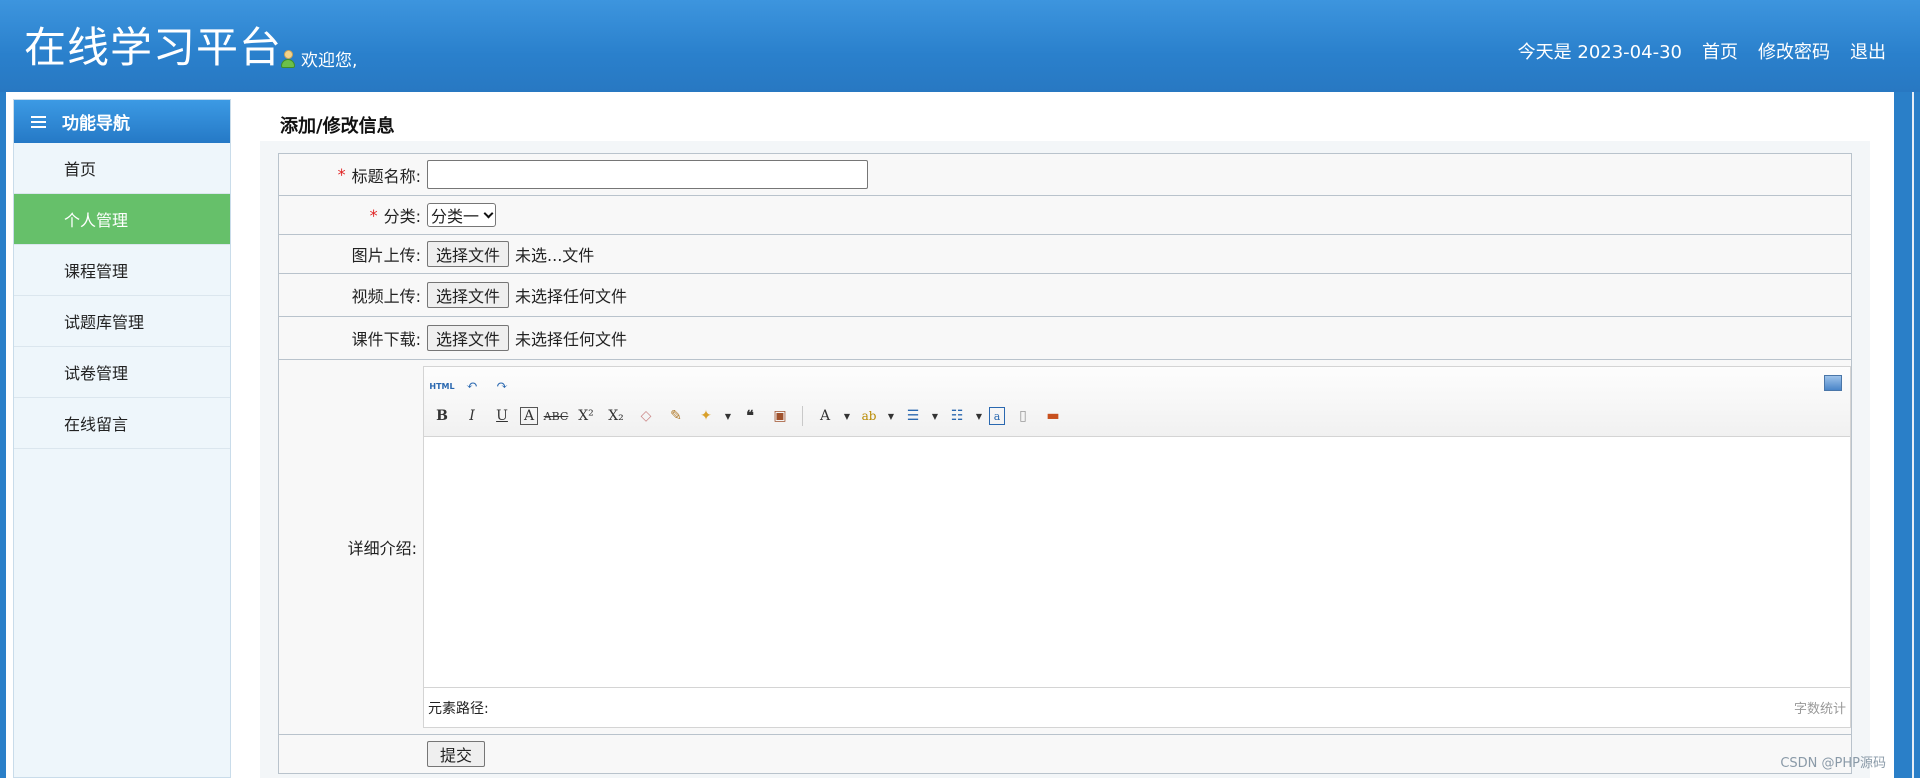 This screenshot has height=778, width=1920. Describe the element at coordinates (96, 424) in the screenshot. I see `sidebar-item-label: 在线留言` at that location.